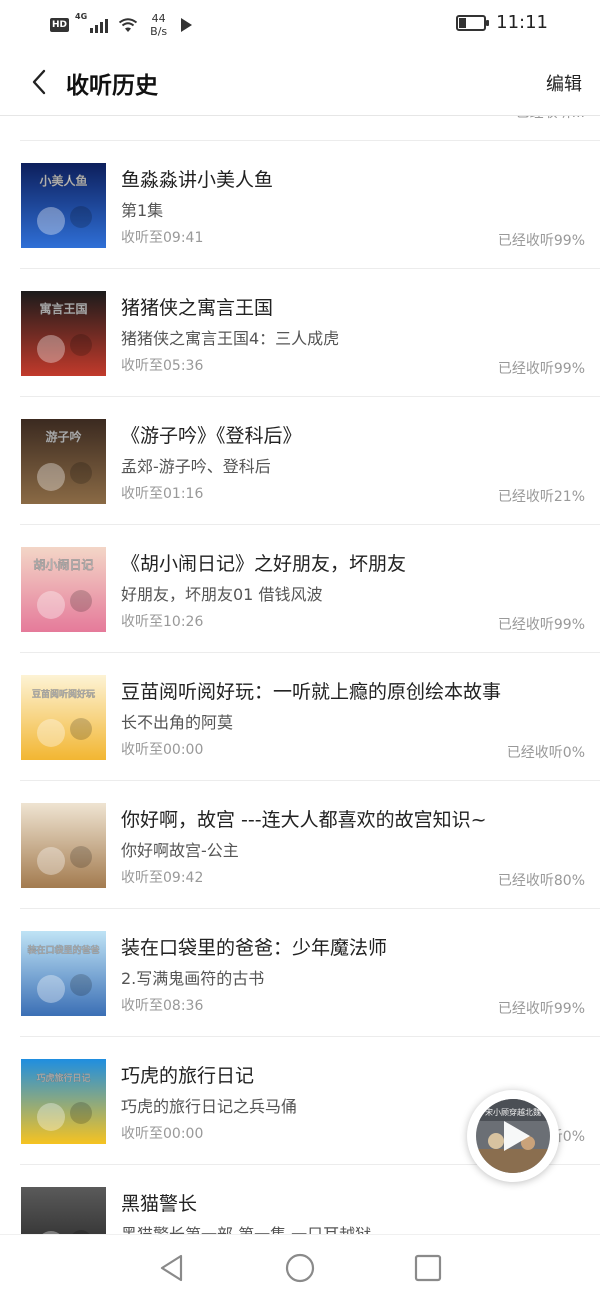 This screenshot has height=1300, width=600. What do you see at coordinates (63, 333) in the screenshot?
I see `cover-image: 寓言王国` at bounding box center [63, 333].